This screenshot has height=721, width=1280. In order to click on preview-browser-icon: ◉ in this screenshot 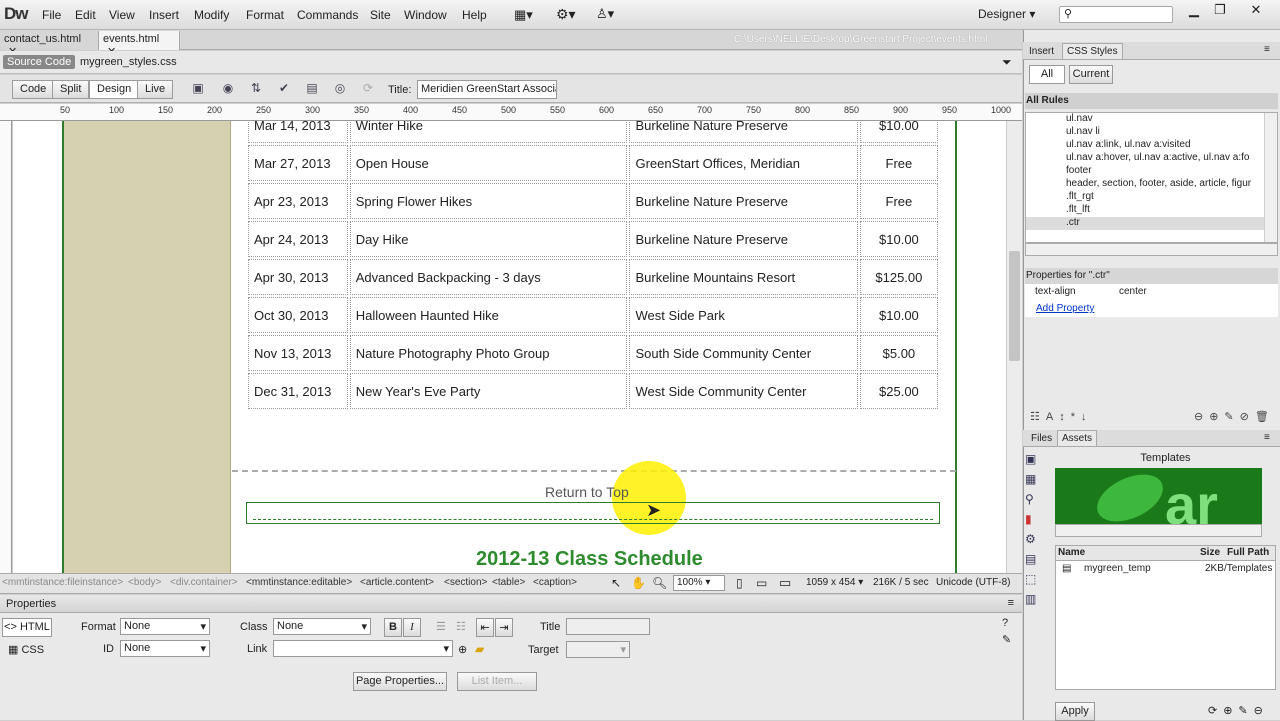, I will do `click(228, 89)`.